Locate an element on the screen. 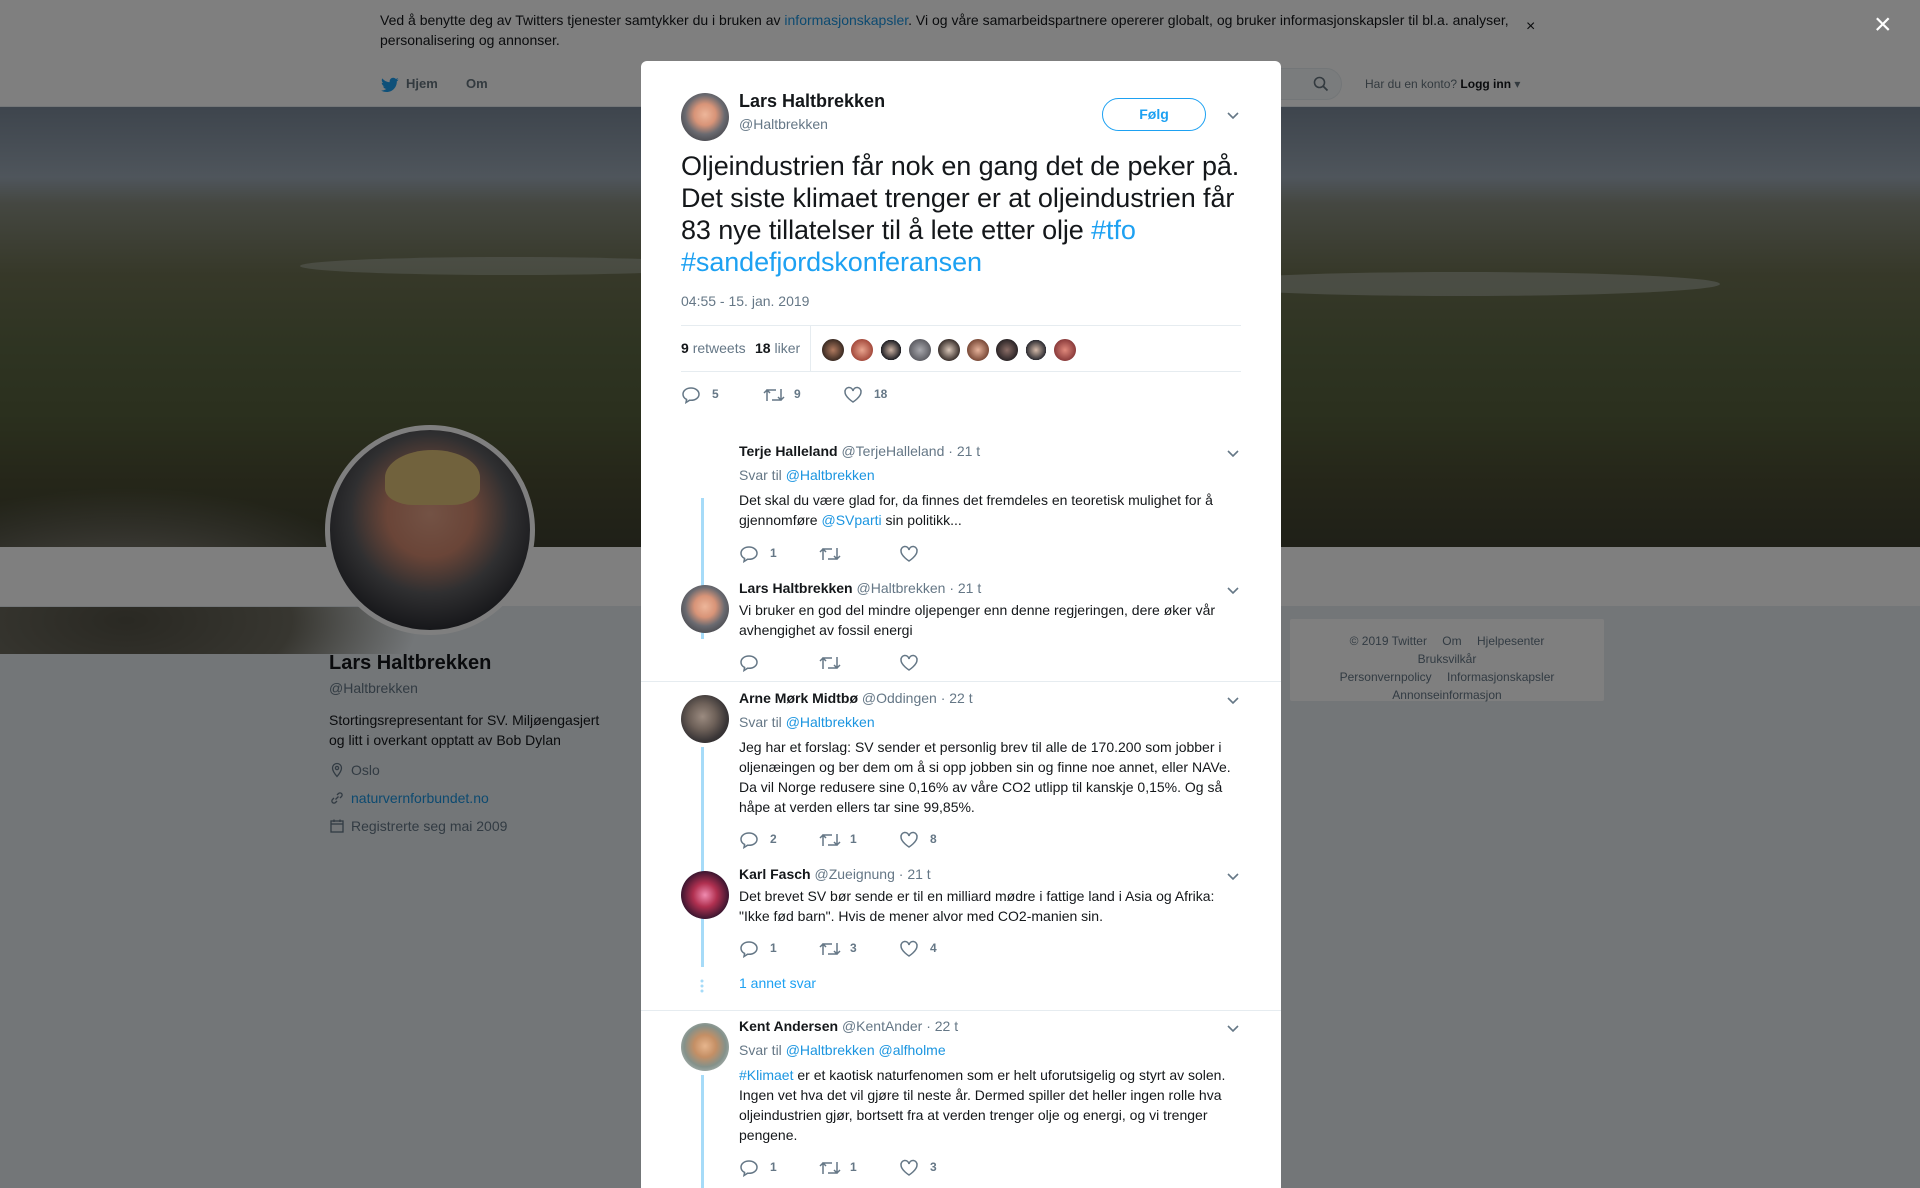  reply-author-name: Terje Halleland is located at coordinates (788, 451).